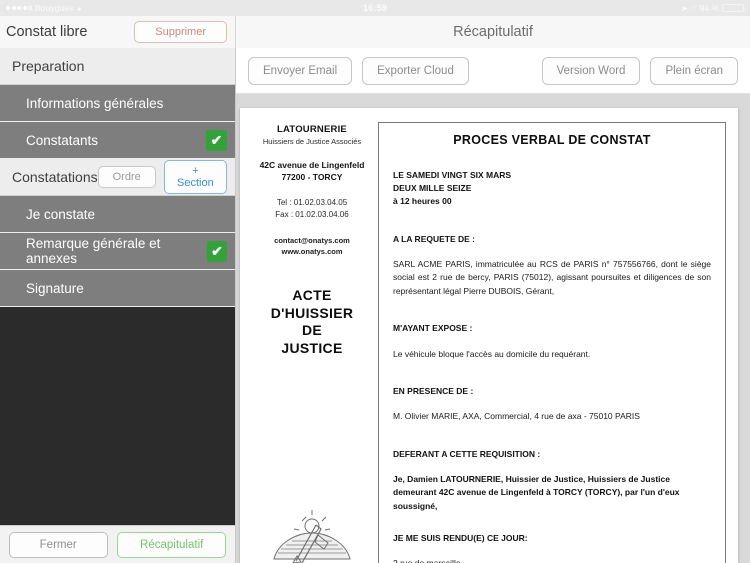  I want to click on heading-en-presence-de: EN PRESENCE DE :, so click(433, 391).